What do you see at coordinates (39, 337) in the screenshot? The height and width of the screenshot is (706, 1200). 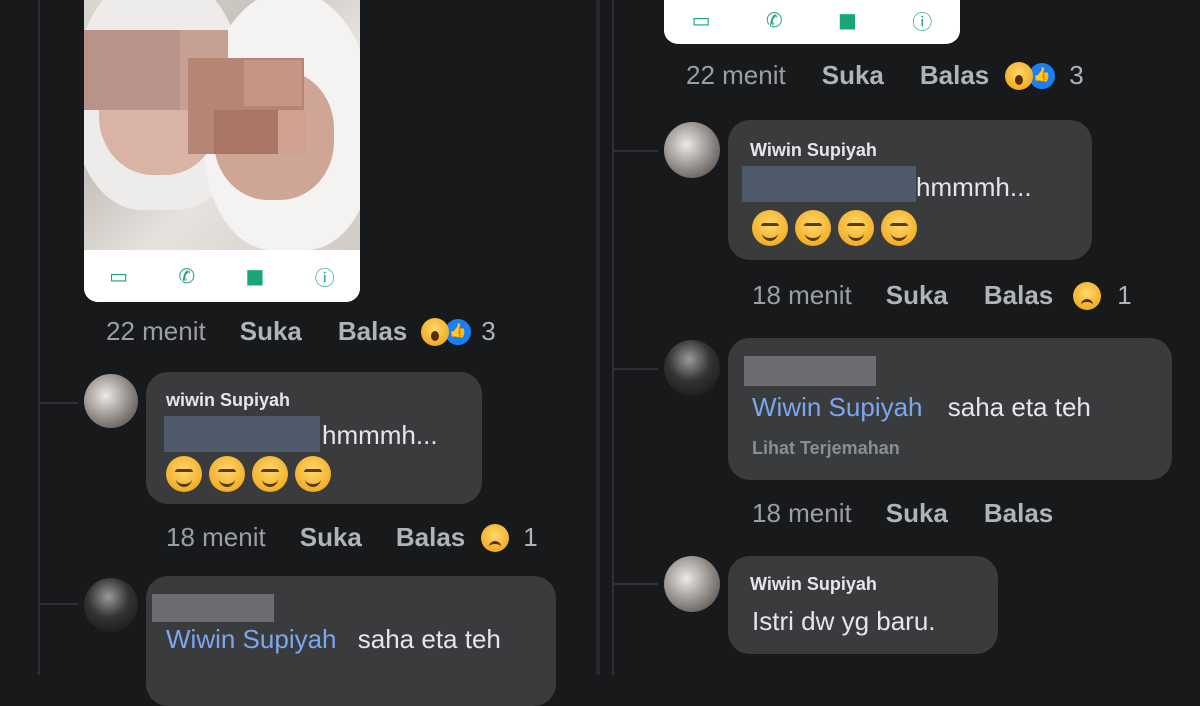 I see `thread-line-left` at bounding box center [39, 337].